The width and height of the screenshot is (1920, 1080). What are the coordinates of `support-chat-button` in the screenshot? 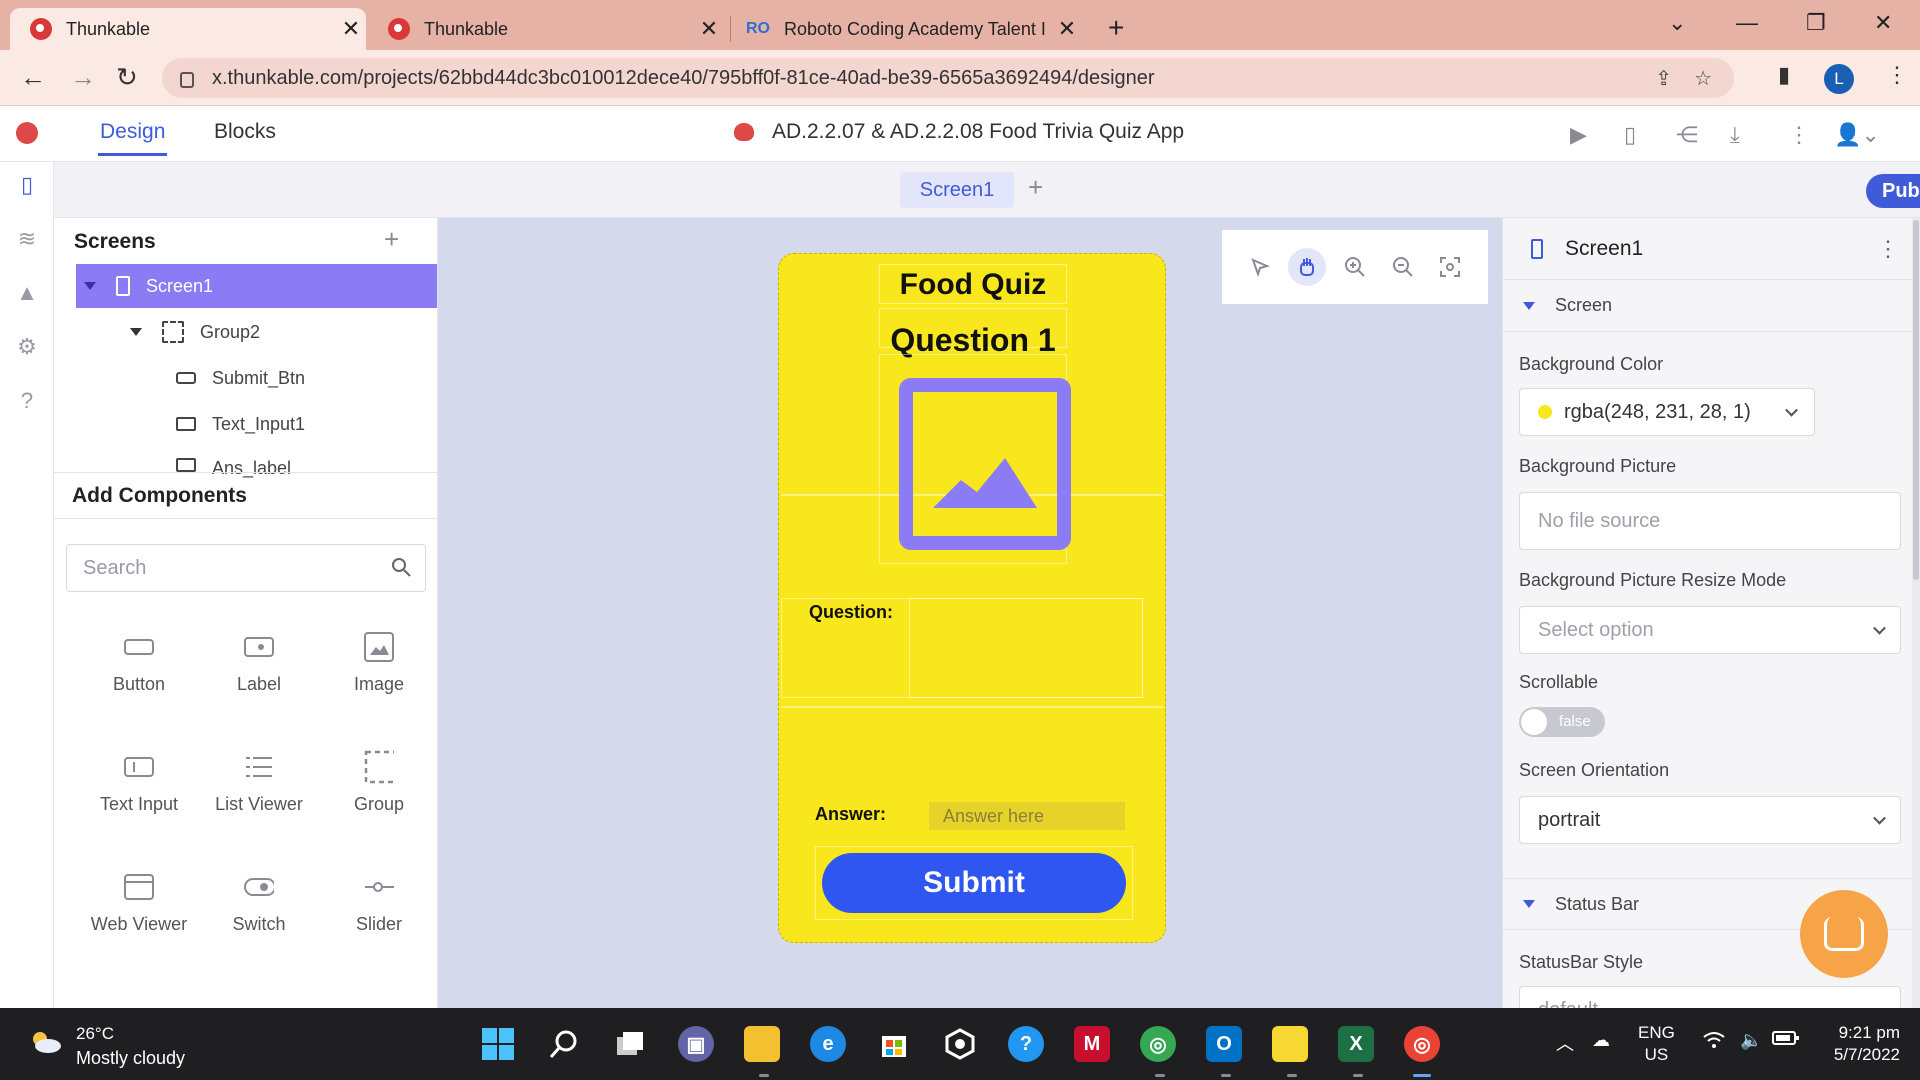 It's located at (1844, 934).